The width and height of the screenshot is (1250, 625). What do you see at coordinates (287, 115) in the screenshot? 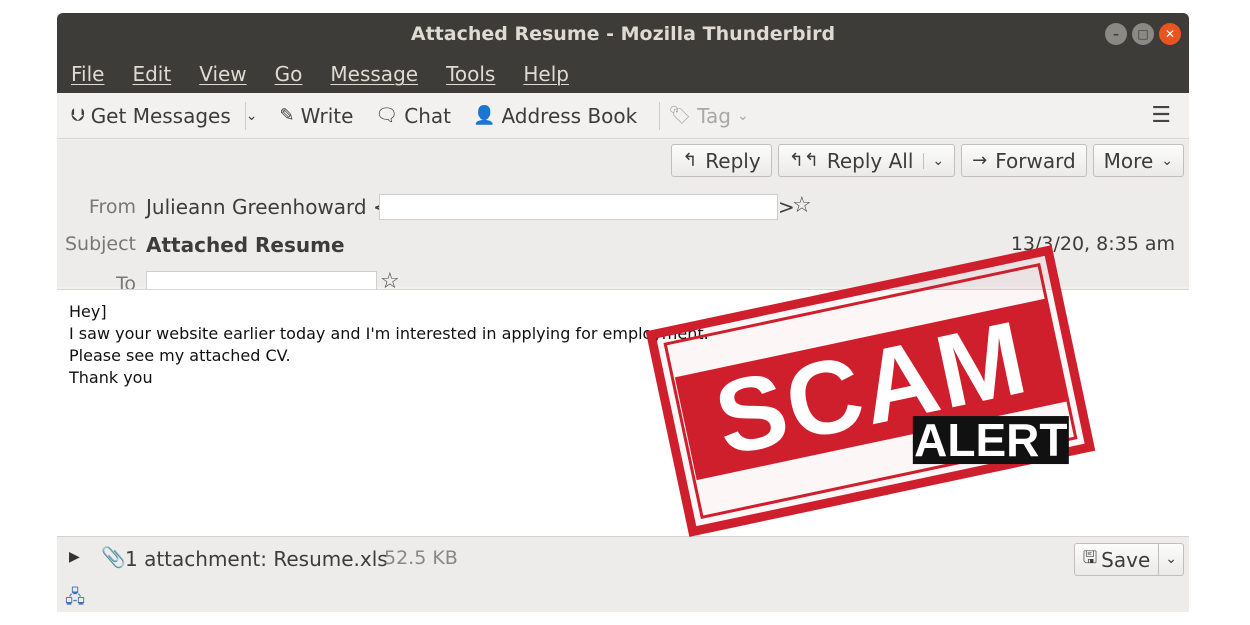
I see `pencil-icon: ✎` at bounding box center [287, 115].